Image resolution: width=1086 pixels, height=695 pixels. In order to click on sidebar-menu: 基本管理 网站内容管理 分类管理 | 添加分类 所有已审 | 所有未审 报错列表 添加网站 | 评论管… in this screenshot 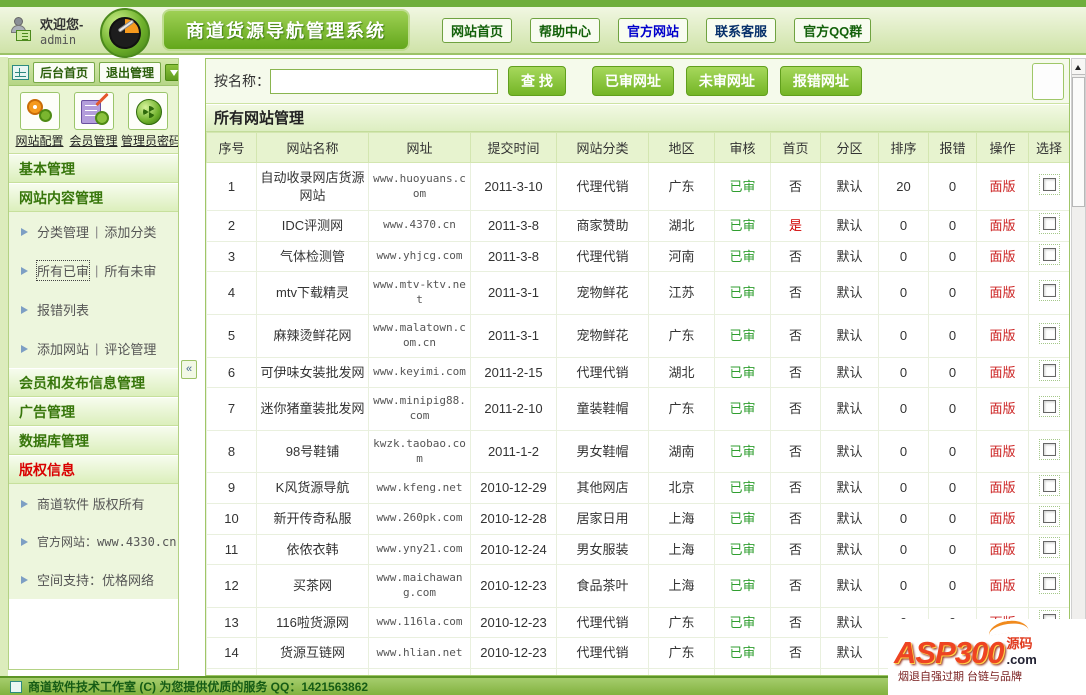, I will do `click(93, 376)`.